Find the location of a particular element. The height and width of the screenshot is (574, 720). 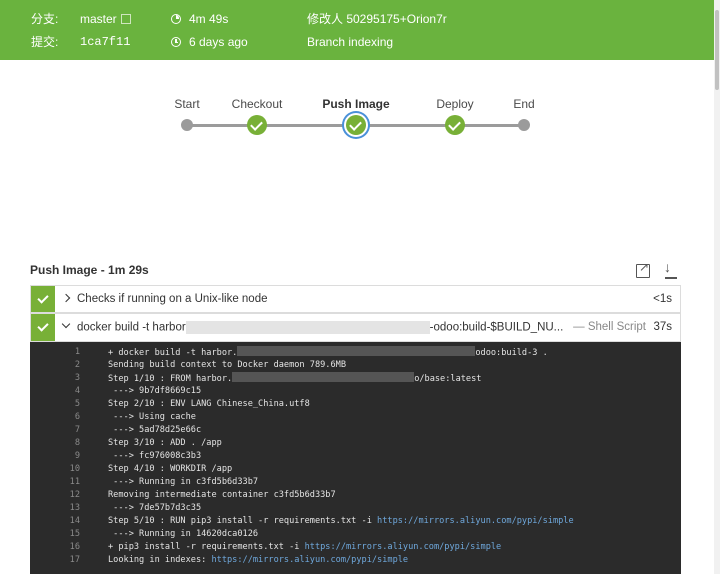

line-number: 6 is located at coordinates (55, 417).